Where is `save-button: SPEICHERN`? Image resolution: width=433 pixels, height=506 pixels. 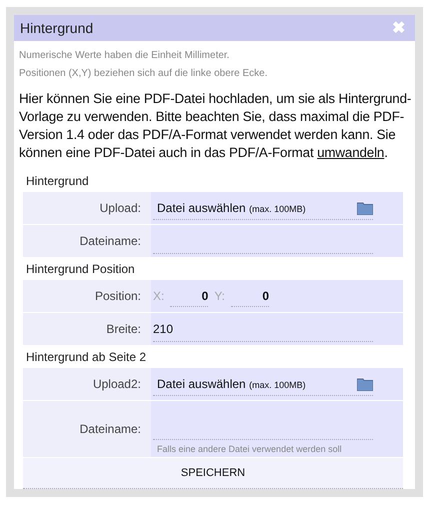 save-button: SPEICHERN is located at coordinates (213, 473).